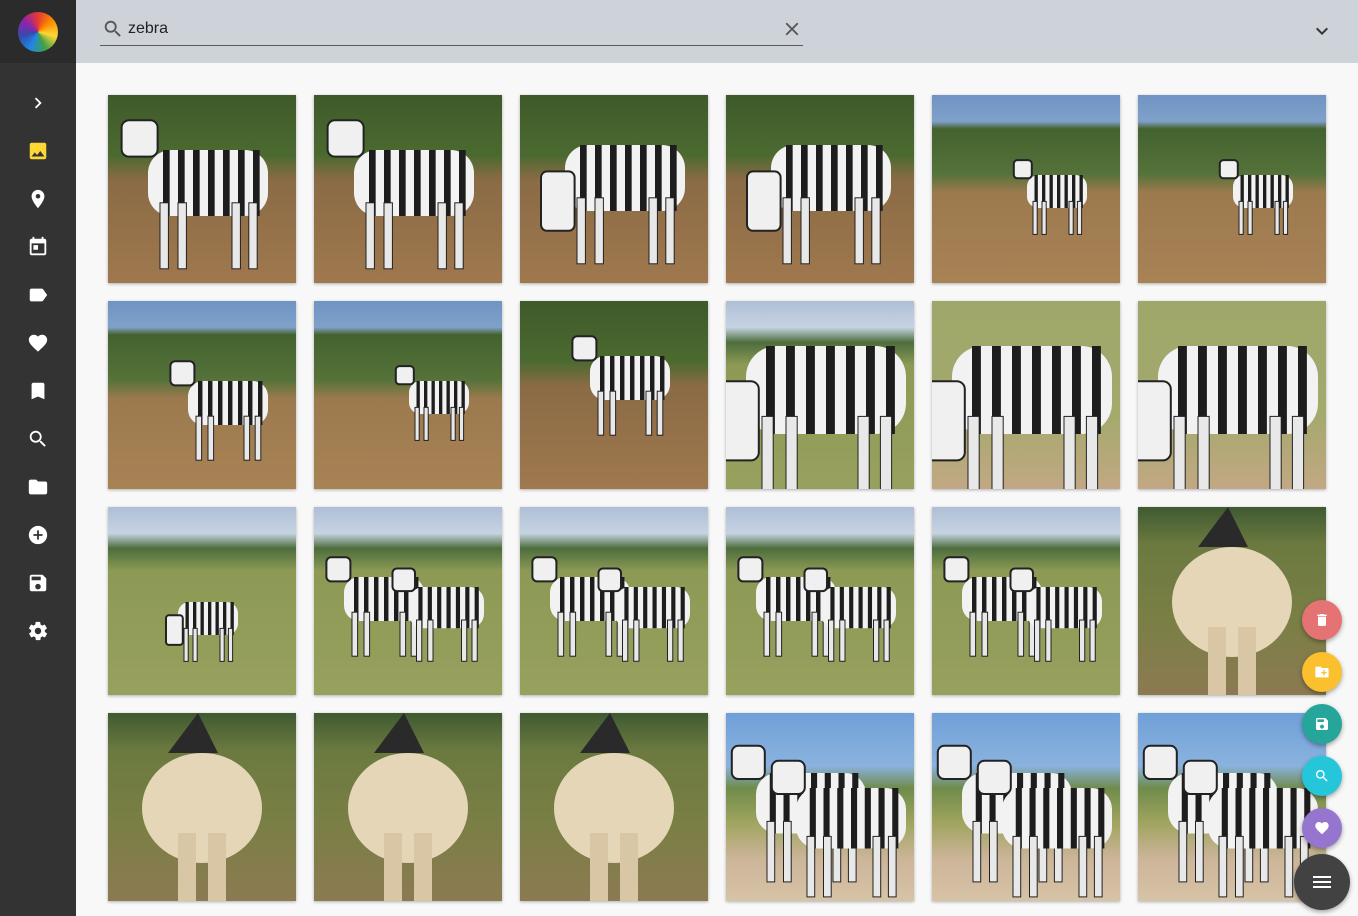 The image size is (1358, 916). I want to click on search-input, so click(448, 29).